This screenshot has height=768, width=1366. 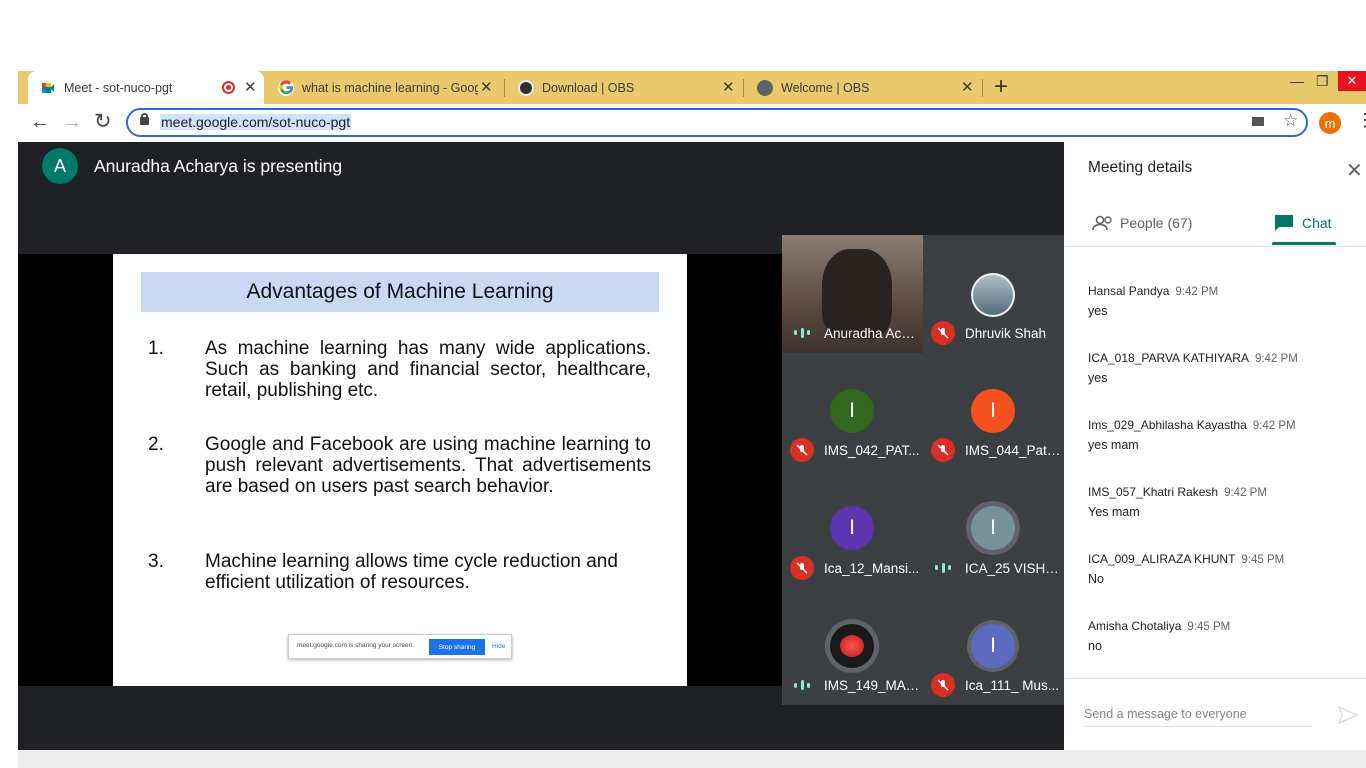 What do you see at coordinates (692, 759) in the screenshot?
I see `taskbar` at bounding box center [692, 759].